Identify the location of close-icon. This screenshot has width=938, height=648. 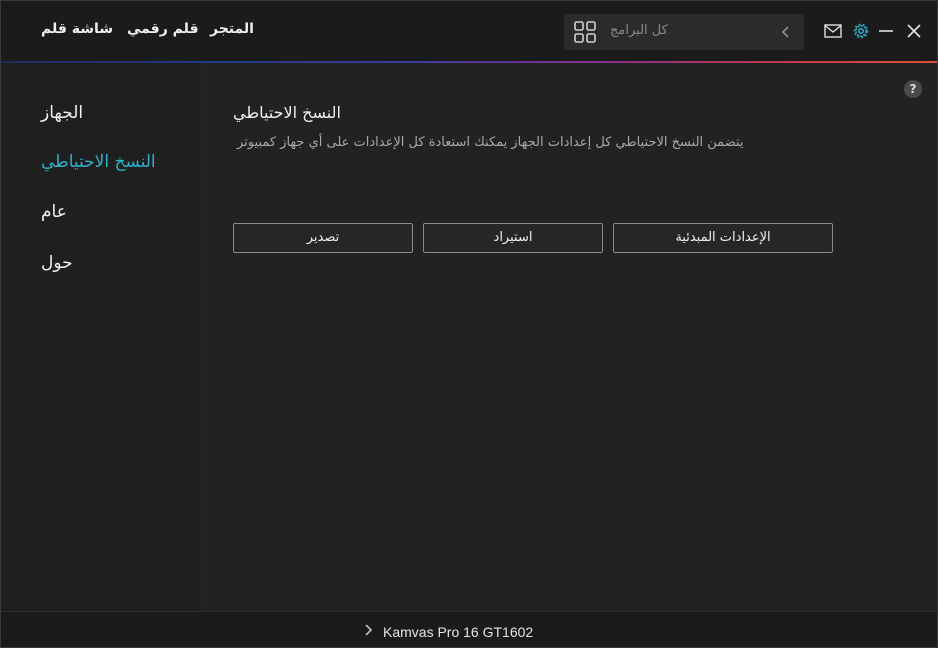
(914, 31).